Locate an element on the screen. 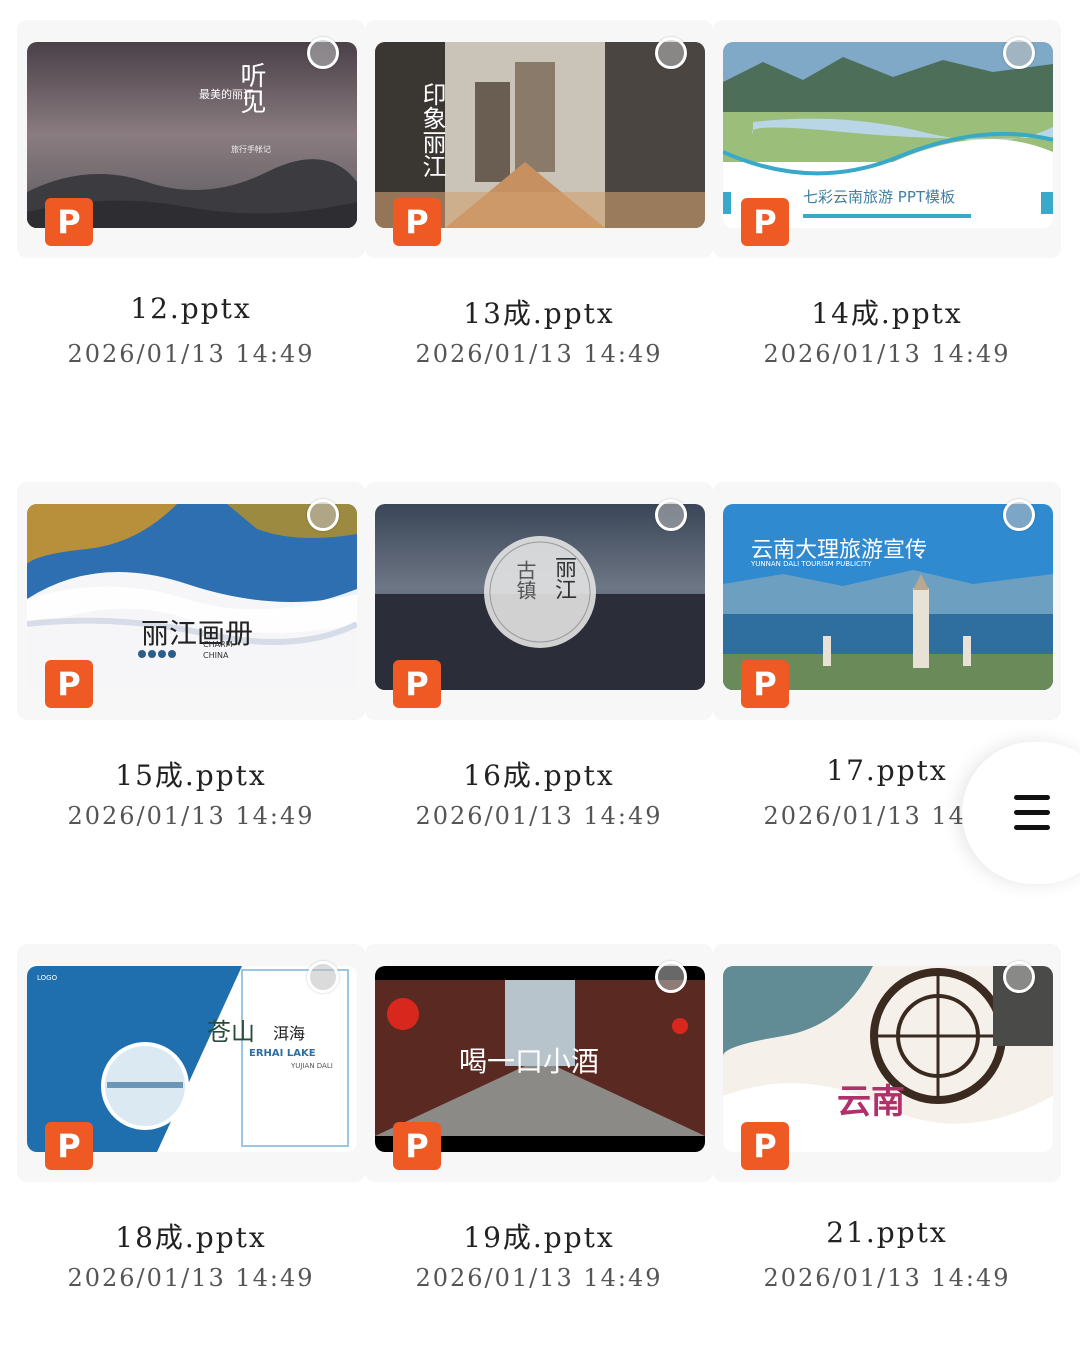 The width and height of the screenshot is (1080, 1352). file-name: 16成.pptx is located at coordinates (539, 775).